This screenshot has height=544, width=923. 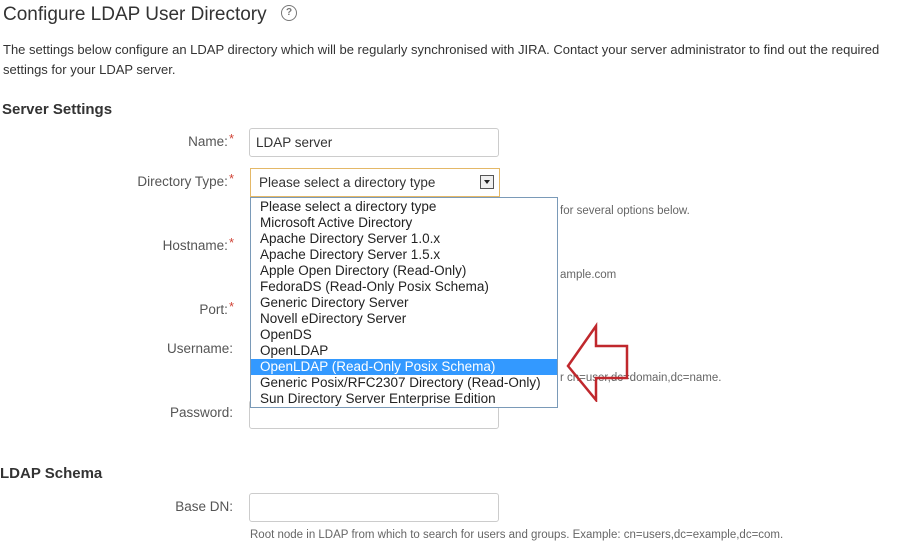 I want to click on left-arrow-annotation-icon, so click(x=597, y=362).